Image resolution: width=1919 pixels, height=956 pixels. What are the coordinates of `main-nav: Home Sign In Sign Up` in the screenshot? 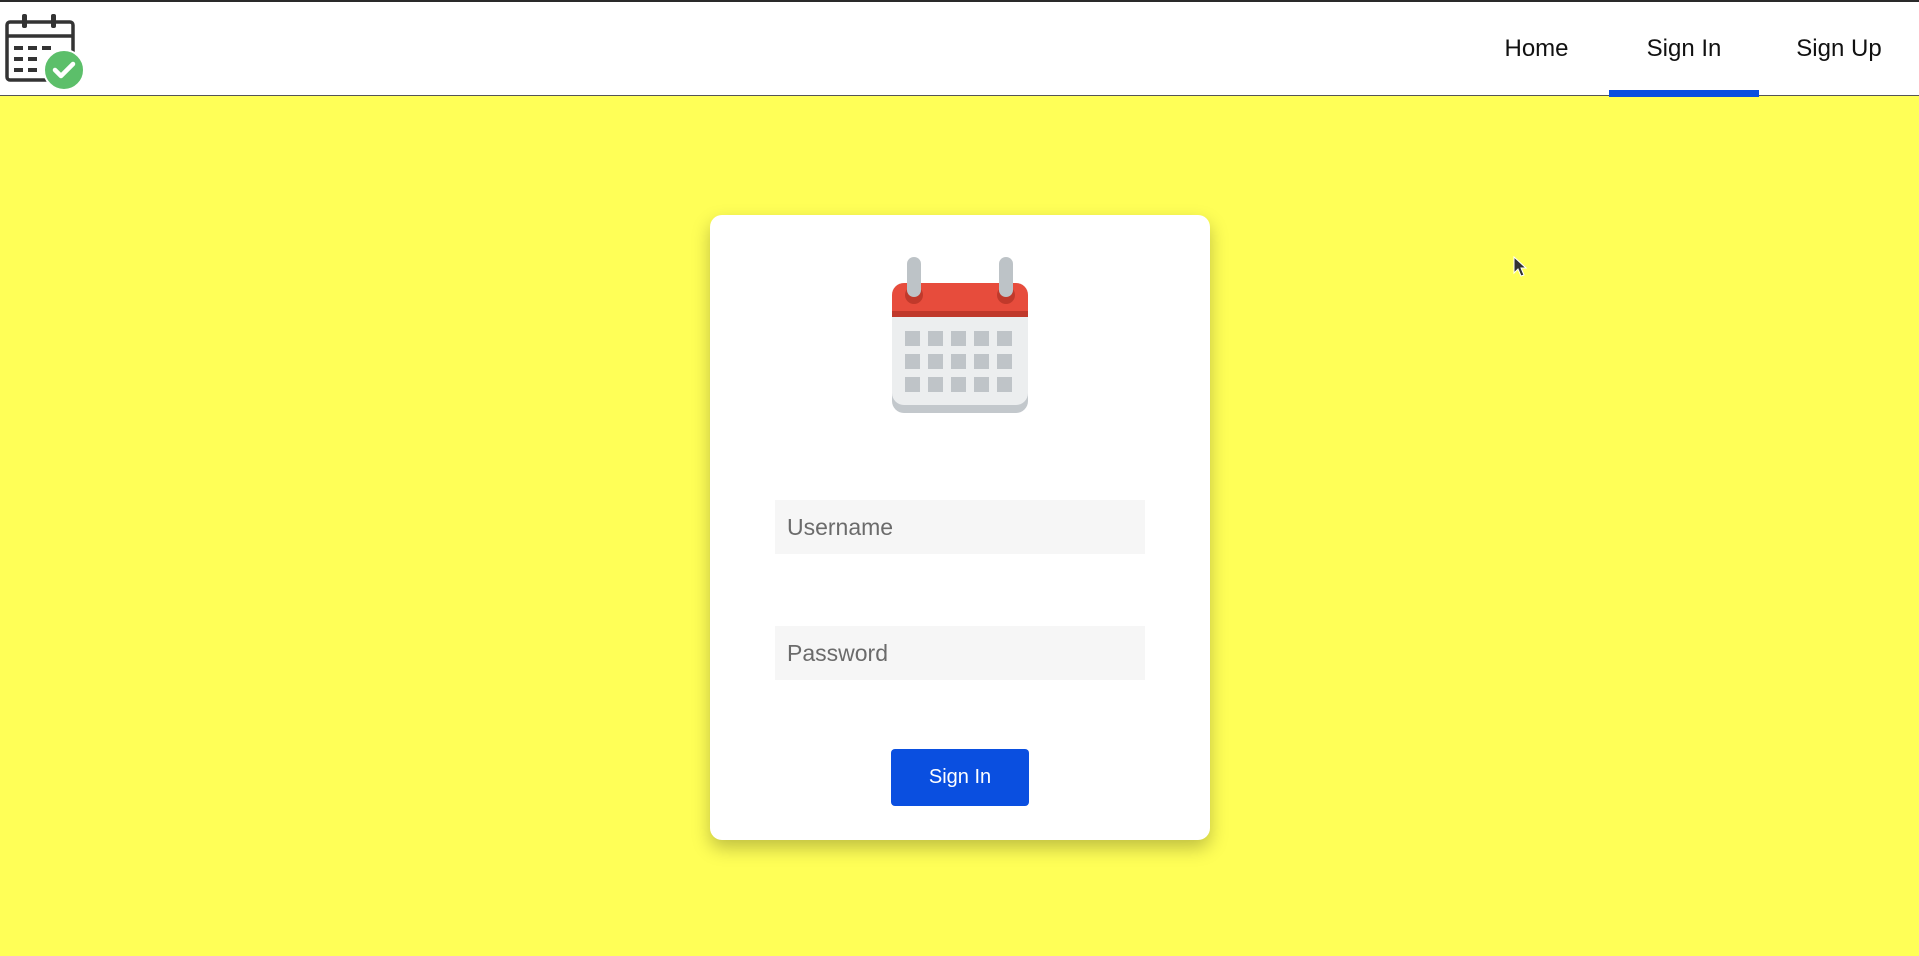 It's located at (1691, 49).